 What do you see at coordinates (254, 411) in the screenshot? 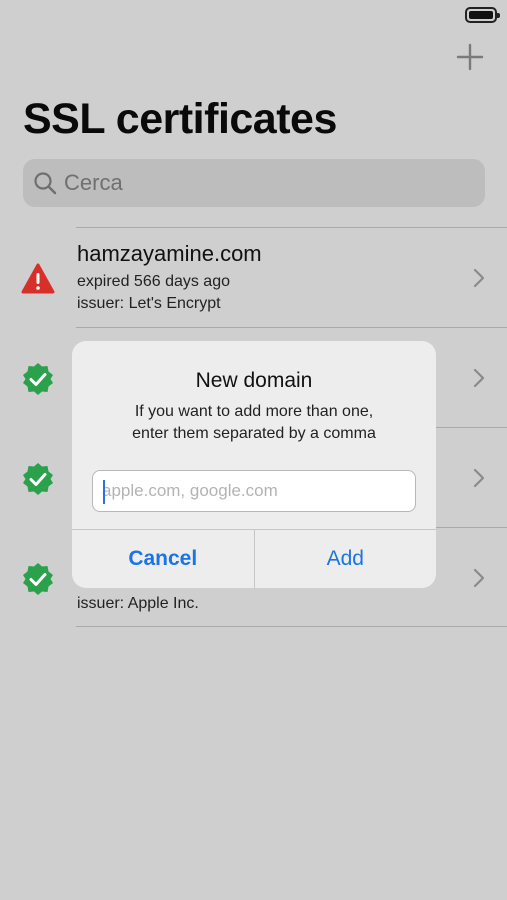
I see `dialog-message-line: If you want to add more than one,` at bounding box center [254, 411].